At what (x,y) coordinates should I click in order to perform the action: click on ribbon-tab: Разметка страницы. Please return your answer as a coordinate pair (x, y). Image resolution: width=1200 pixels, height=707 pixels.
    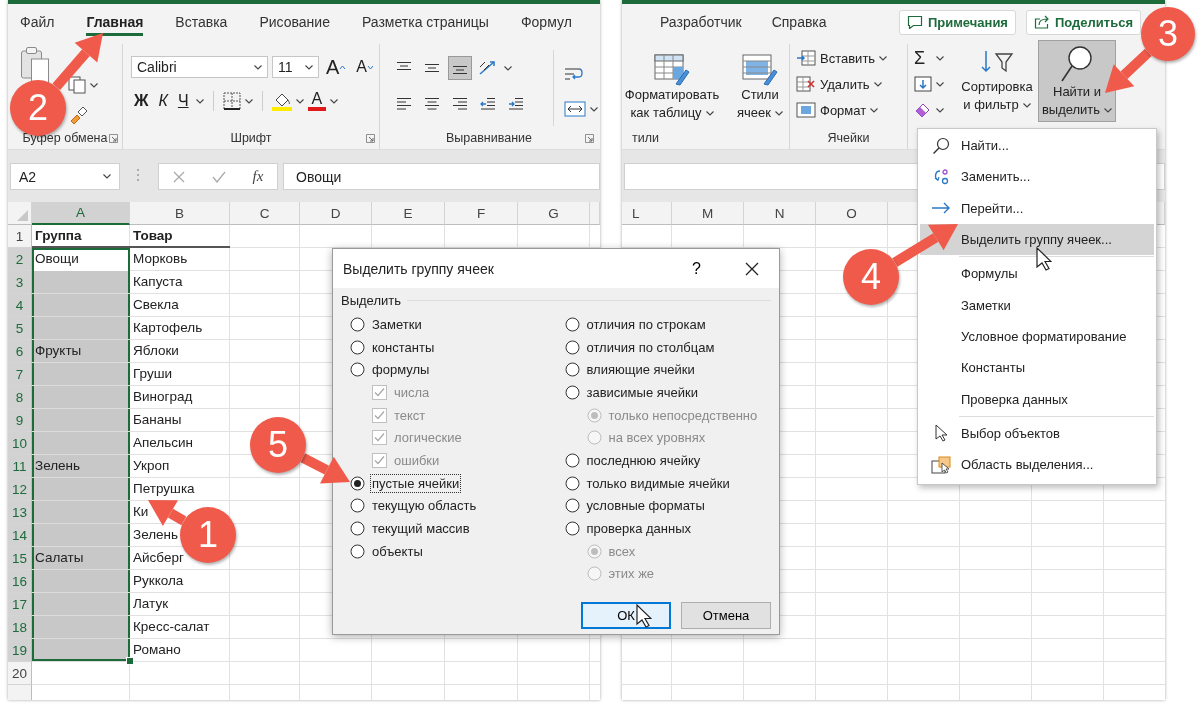
    Looking at the image, I should click on (425, 22).